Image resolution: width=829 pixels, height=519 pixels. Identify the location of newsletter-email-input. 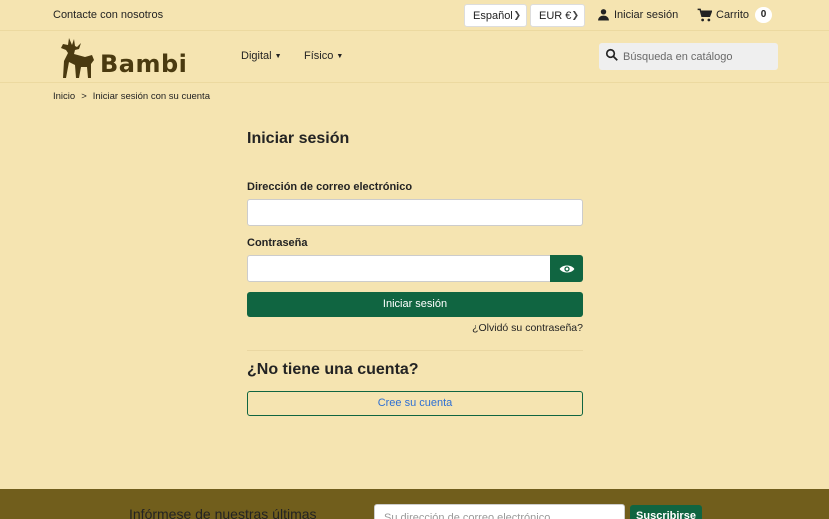
(499, 511).